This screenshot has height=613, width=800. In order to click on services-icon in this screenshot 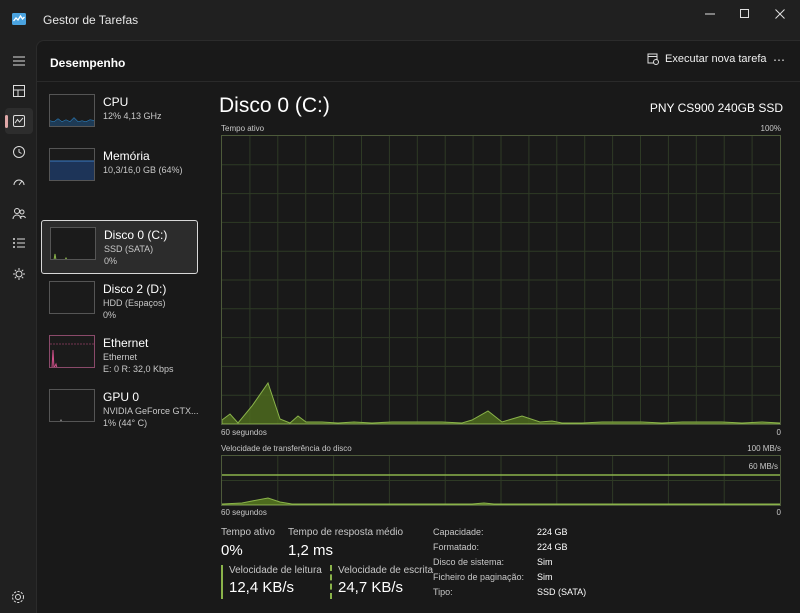, I will do `click(19, 274)`.